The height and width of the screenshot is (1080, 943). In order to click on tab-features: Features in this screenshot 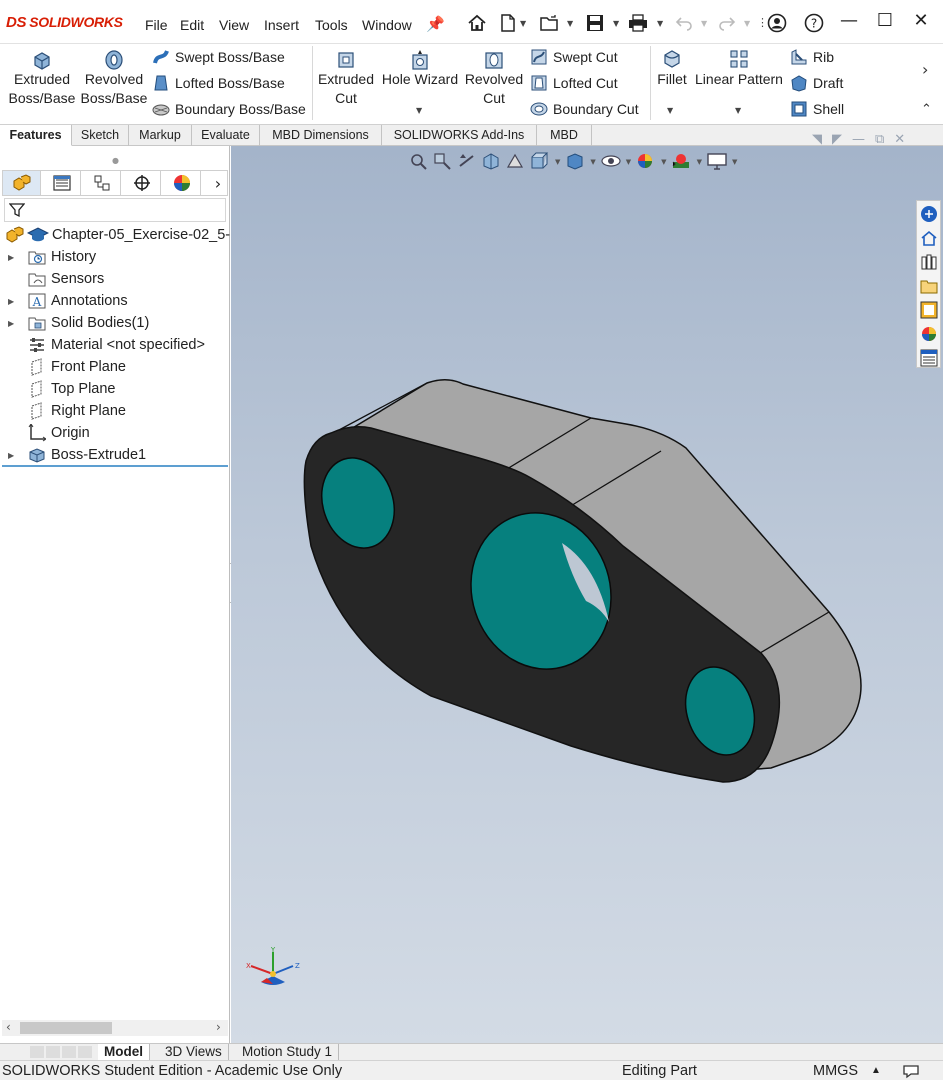, I will do `click(36, 135)`.